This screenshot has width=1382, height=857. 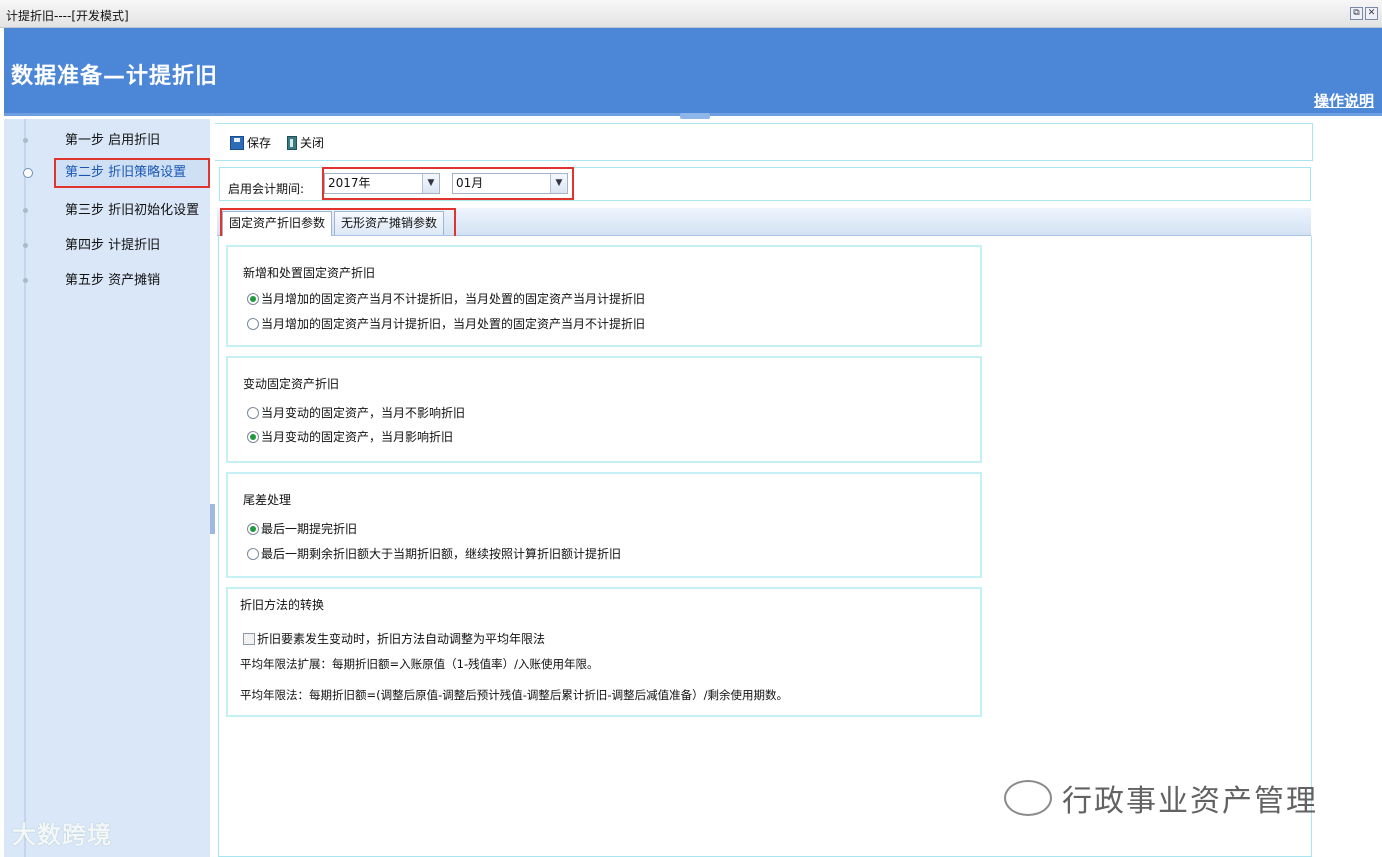 I want to click on window-controls: ⧉ ✕, so click(x=1364, y=13).